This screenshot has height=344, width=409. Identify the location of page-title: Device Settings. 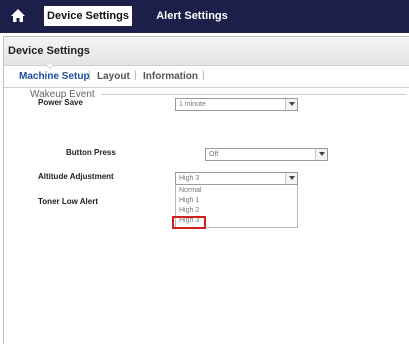
(49, 51).